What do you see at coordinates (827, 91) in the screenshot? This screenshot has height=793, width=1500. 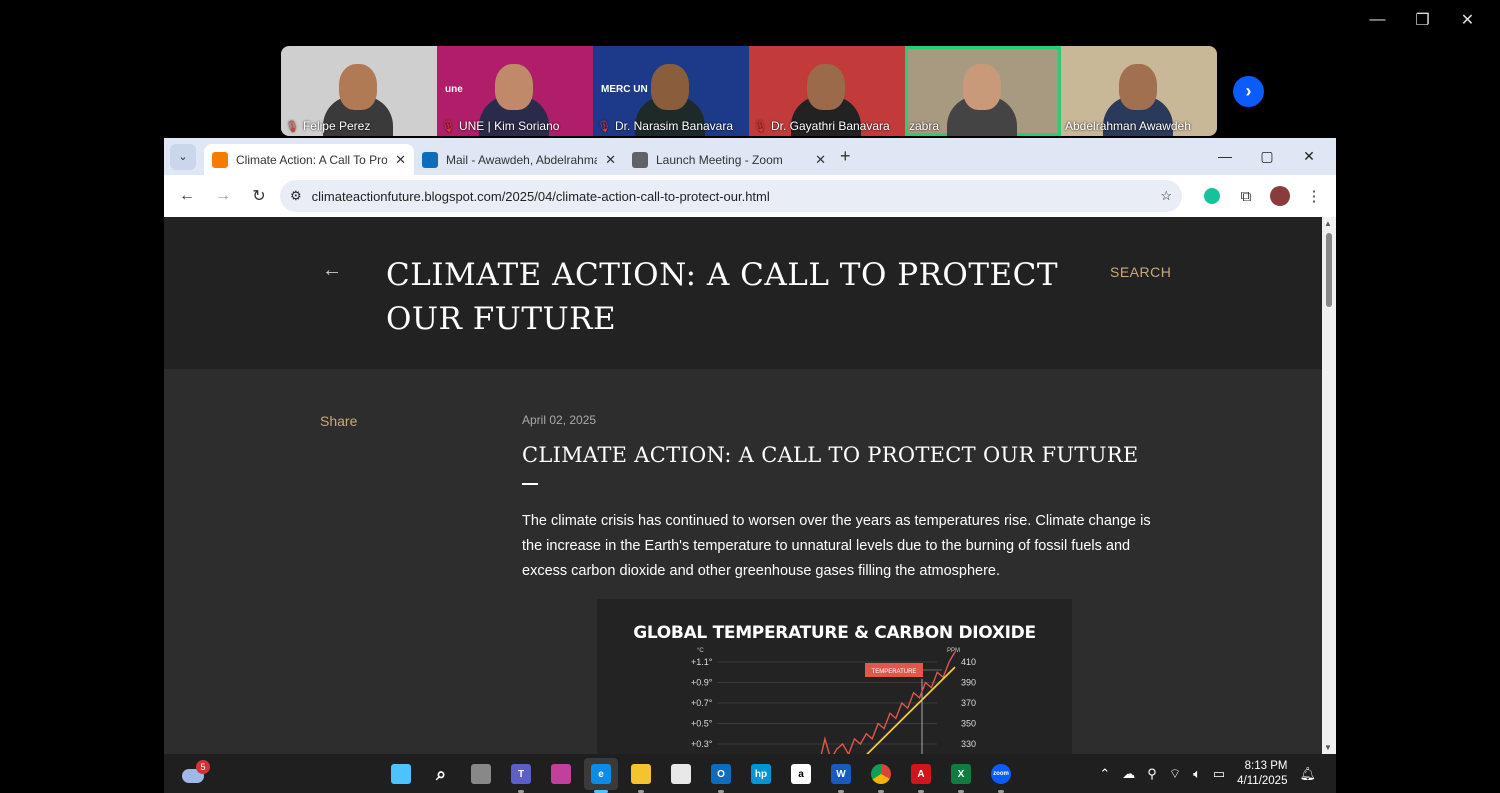 I see `participant-tile: 🎙︎ Dr. Gayathri Banavara` at bounding box center [827, 91].